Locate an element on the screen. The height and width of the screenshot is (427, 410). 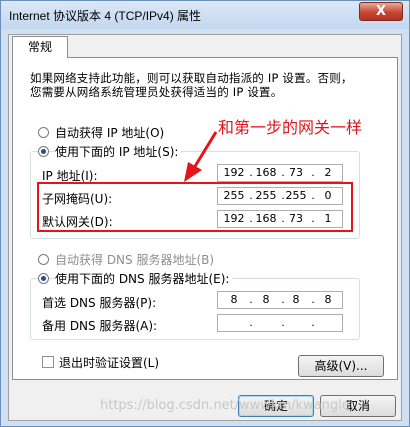
manual-dns-label: 使用下面的 DNS 服务器地址(E): is located at coordinates (144, 278).